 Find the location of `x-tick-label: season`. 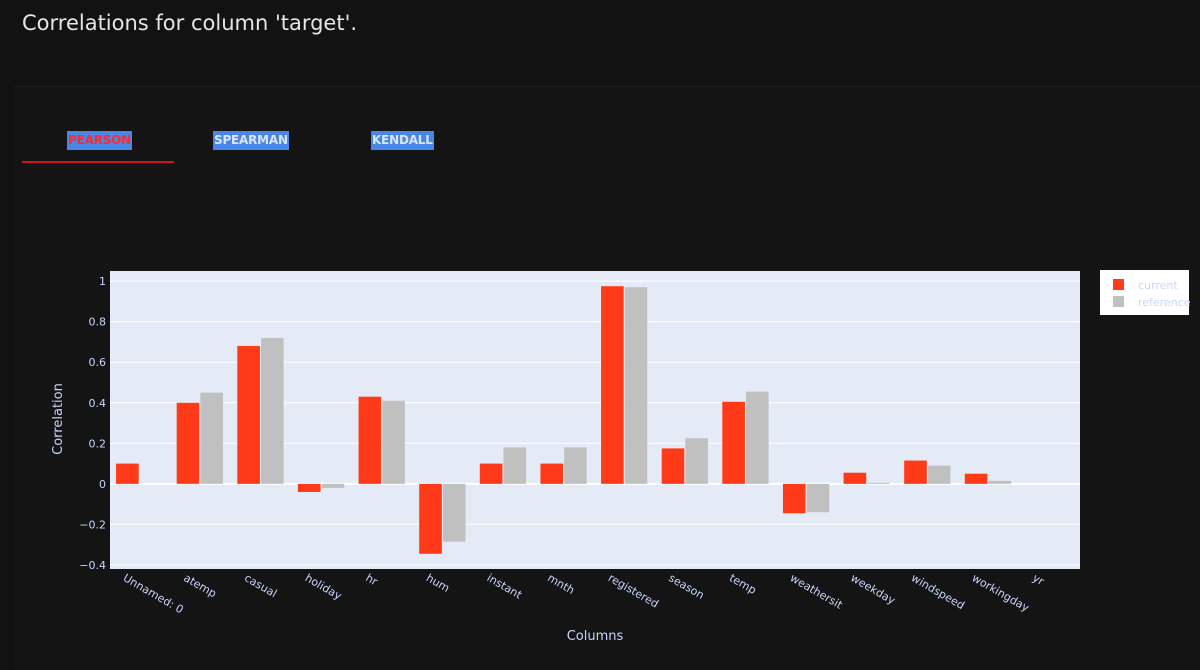

x-tick-label: season is located at coordinates (686, 586).